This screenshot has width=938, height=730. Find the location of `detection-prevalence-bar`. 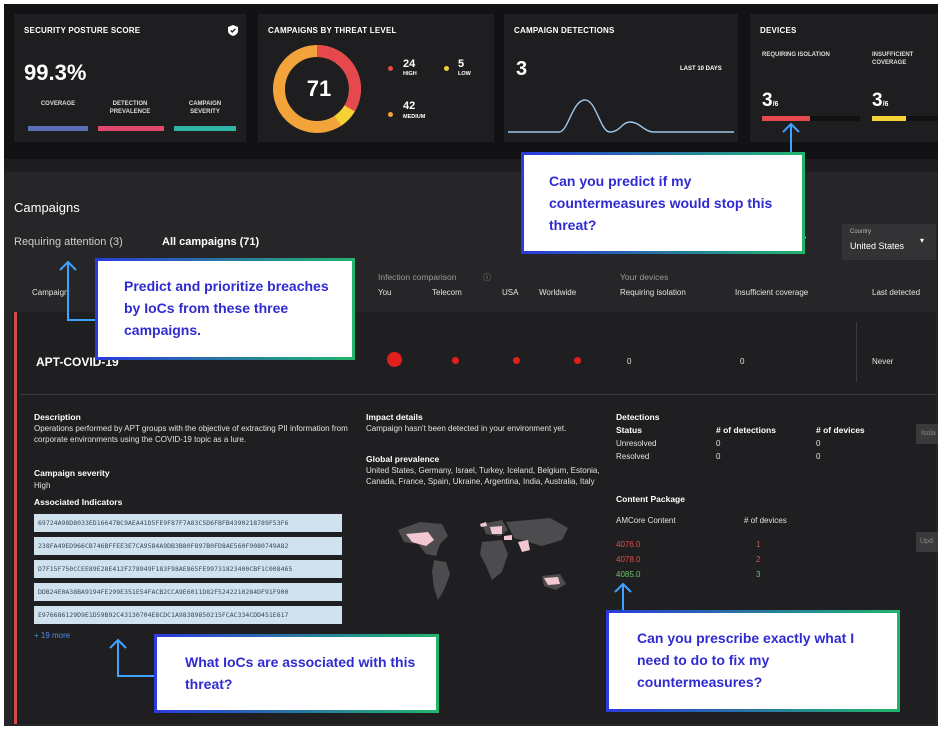

detection-prevalence-bar is located at coordinates (131, 128).